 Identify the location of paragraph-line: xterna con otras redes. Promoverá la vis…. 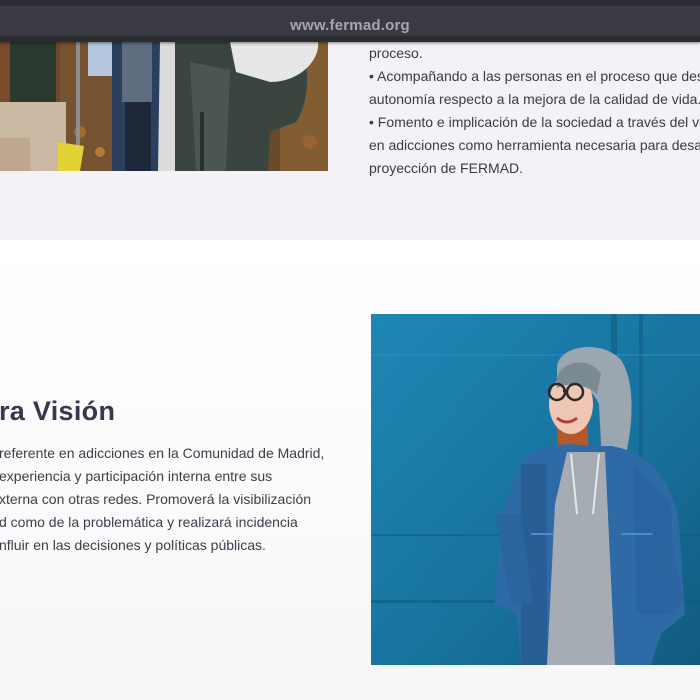
(156, 499).